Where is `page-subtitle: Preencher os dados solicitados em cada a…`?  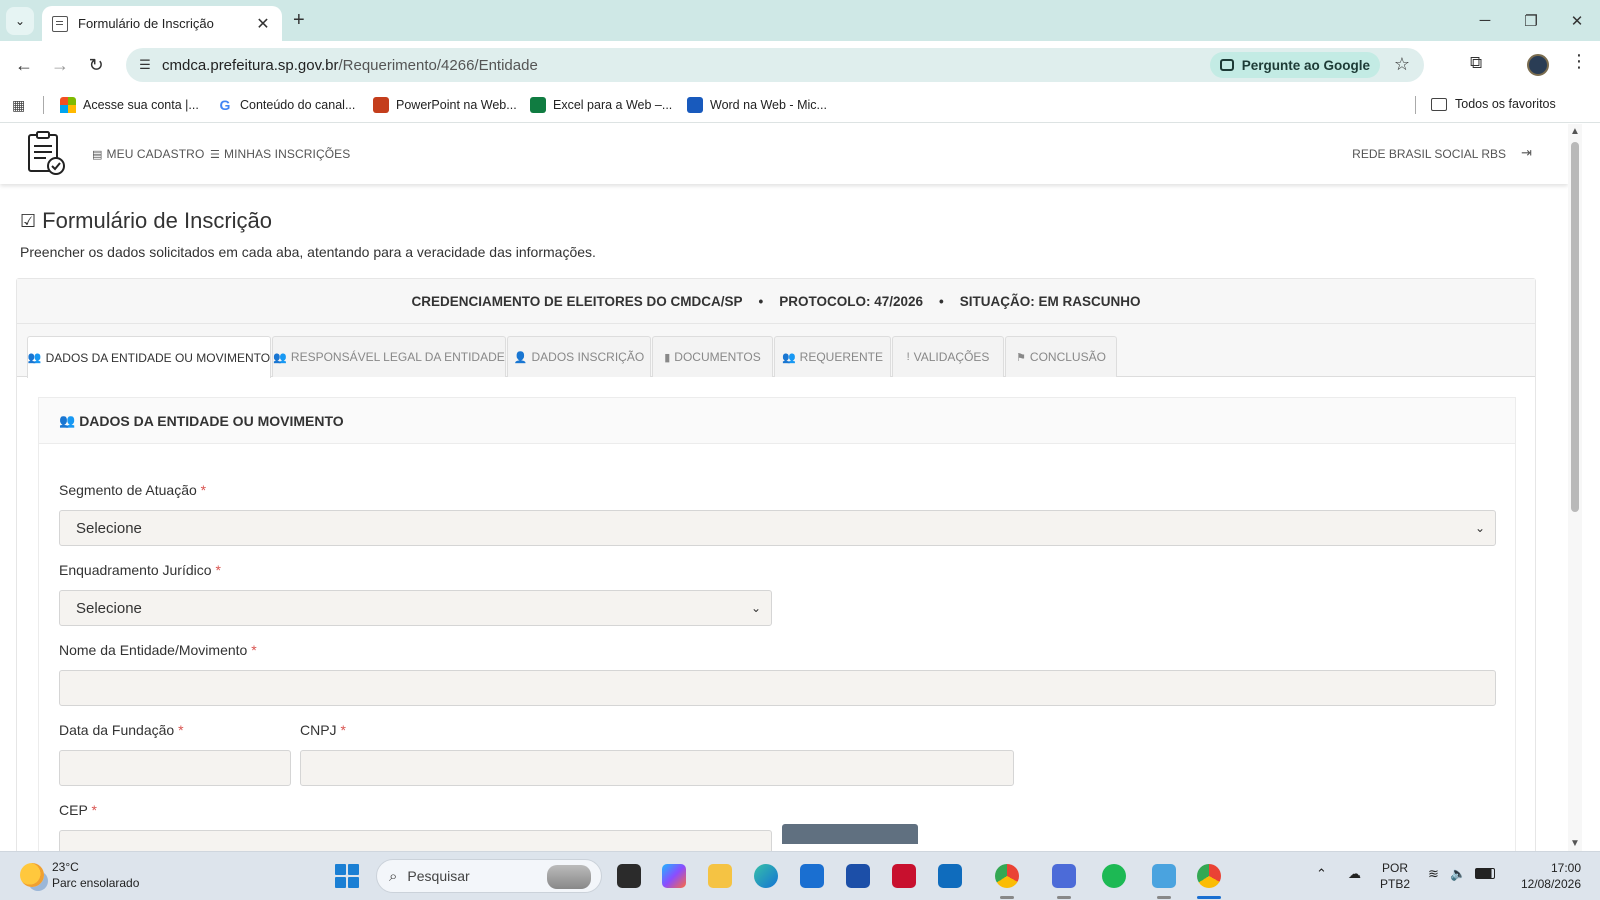 page-subtitle: Preencher os dados solicitados em cada a… is located at coordinates (308, 252).